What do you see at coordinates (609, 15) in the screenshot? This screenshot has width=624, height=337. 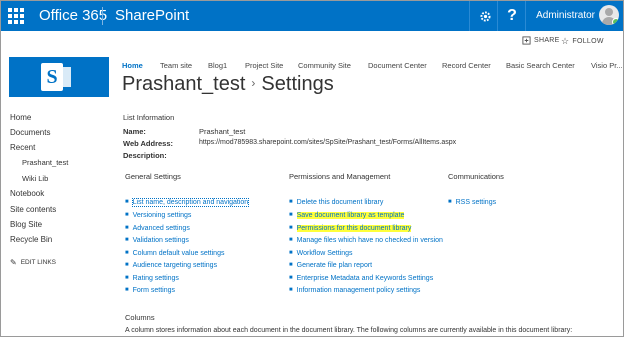 I see `avatar` at bounding box center [609, 15].